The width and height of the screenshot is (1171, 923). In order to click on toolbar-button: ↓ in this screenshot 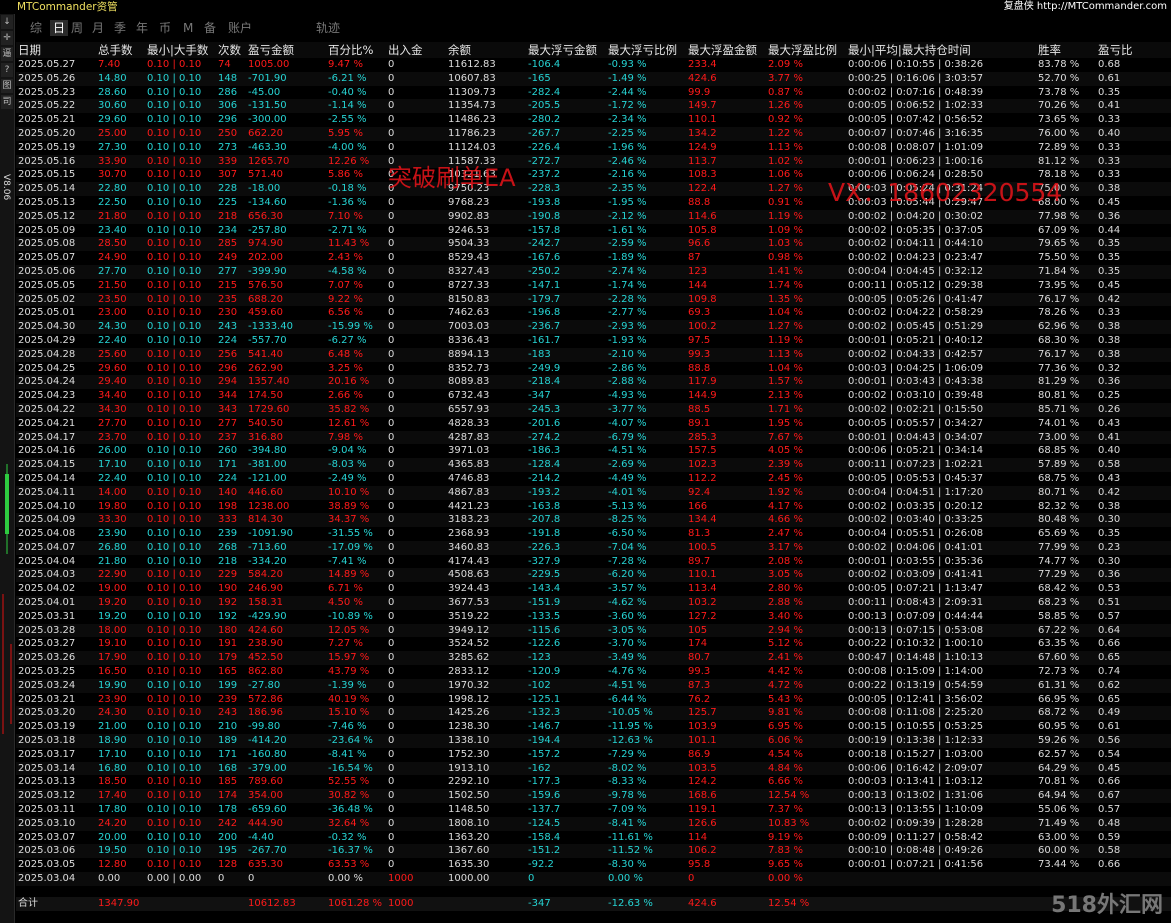, I will do `click(7, 22)`.